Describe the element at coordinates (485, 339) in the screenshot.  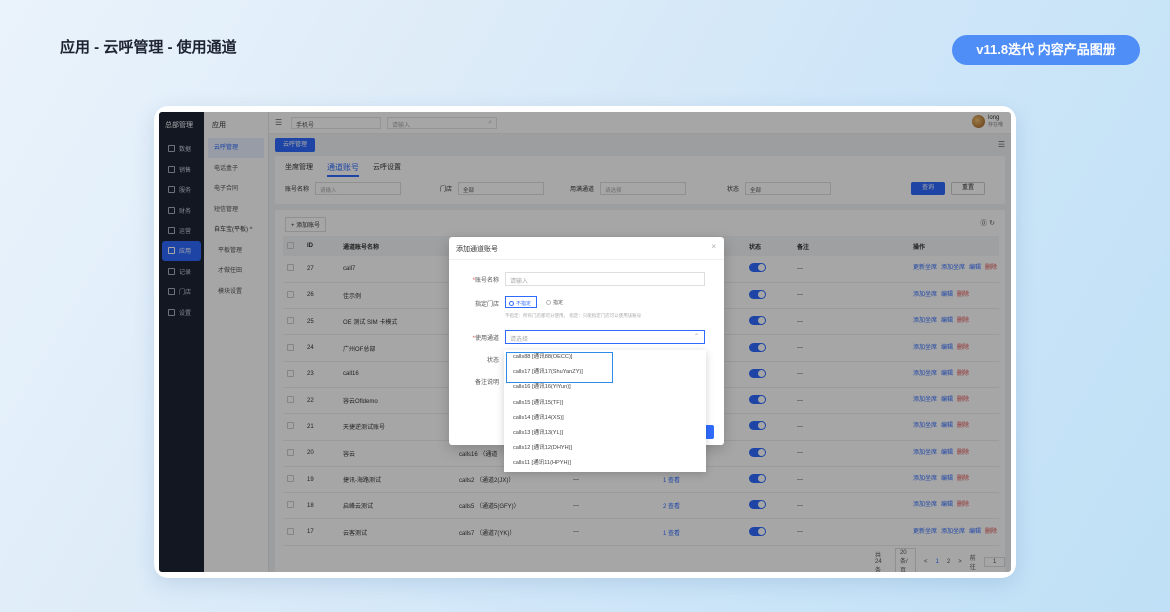
I see `modal-channel-label: *使用通道` at that location.